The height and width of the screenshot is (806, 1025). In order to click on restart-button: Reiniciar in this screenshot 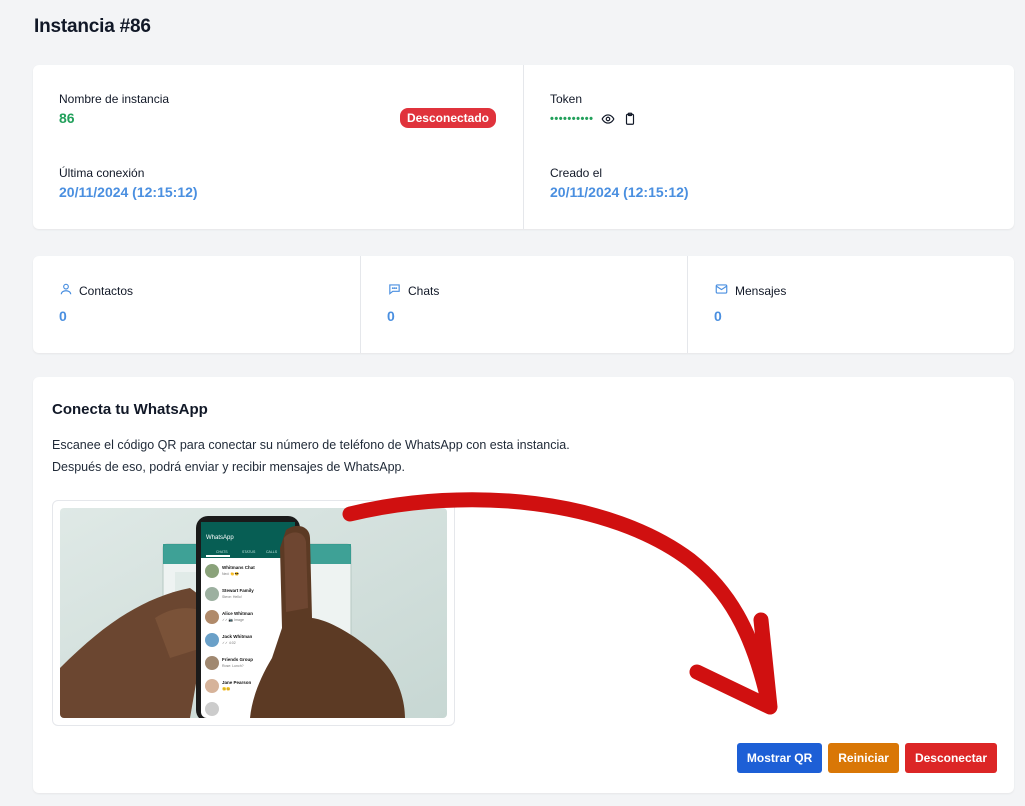, I will do `click(863, 758)`.